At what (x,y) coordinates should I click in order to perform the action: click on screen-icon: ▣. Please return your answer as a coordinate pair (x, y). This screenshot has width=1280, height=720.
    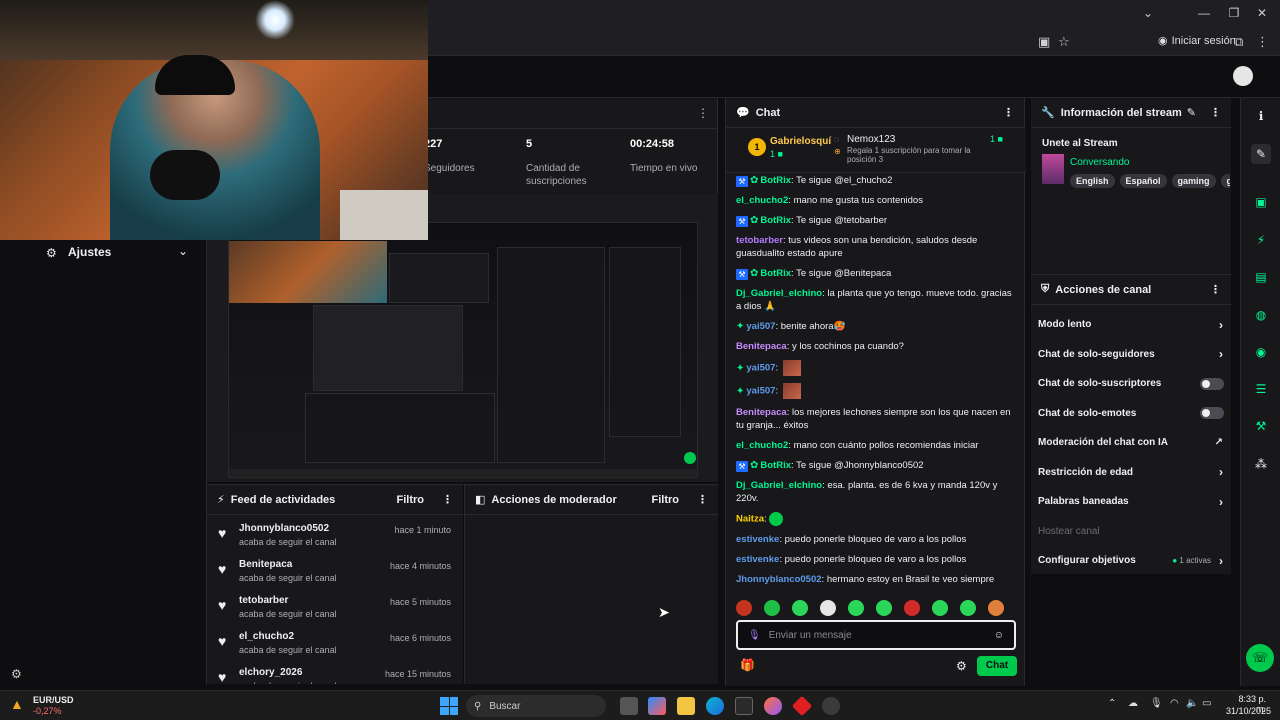
    Looking at the image, I should click on (1261, 202).